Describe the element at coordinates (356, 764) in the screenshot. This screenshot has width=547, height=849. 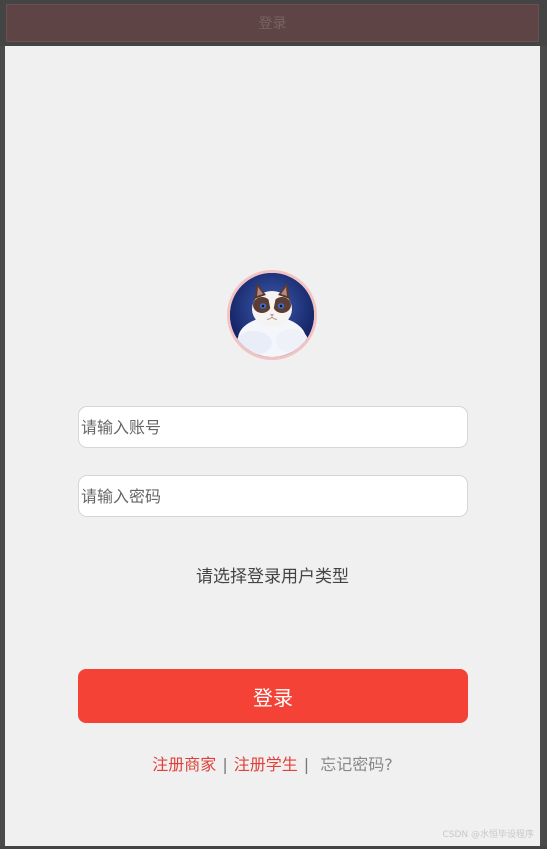
I see `forgot-password-link: 忘记密码?` at that location.